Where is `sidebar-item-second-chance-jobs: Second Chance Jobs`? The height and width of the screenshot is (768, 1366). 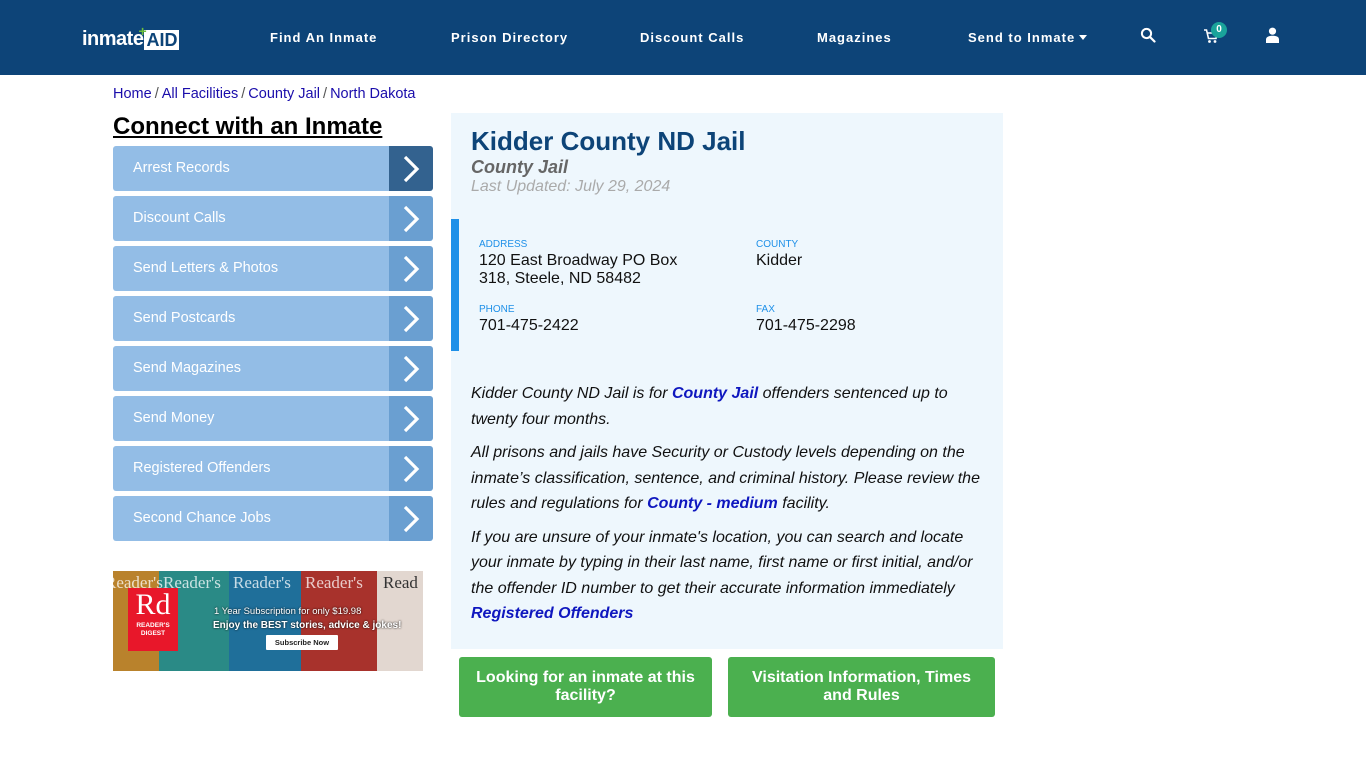 sidebar-item-second-chance-jobs: Second Chance Jobs is located at coordinates (273, 518).